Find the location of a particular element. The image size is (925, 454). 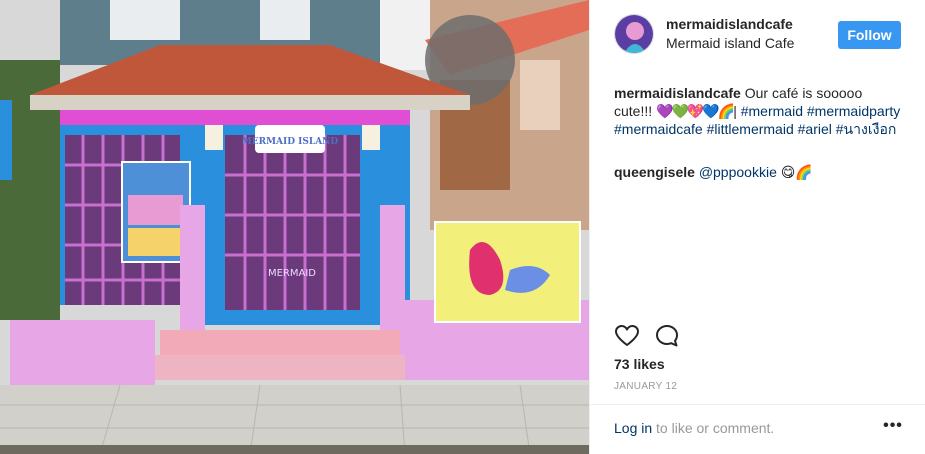

mermaid-poster is located at coordinates (507, 272).